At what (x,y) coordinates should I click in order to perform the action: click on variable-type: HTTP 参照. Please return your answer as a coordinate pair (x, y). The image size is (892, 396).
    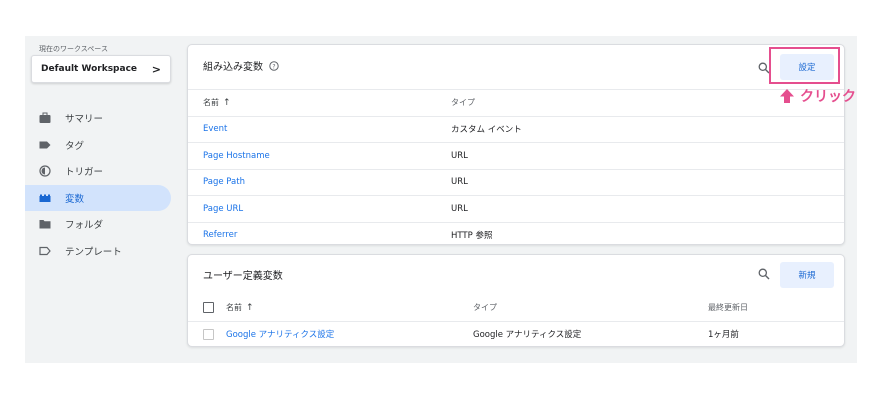
    Looking at the image, I should click on (472, 236).